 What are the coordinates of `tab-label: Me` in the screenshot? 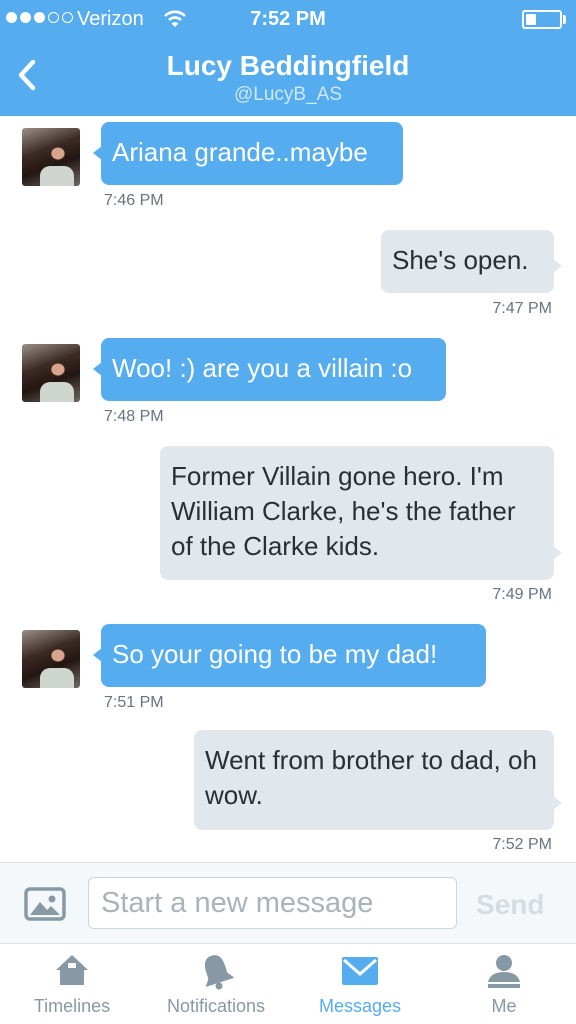 It's located at (504, 1006).